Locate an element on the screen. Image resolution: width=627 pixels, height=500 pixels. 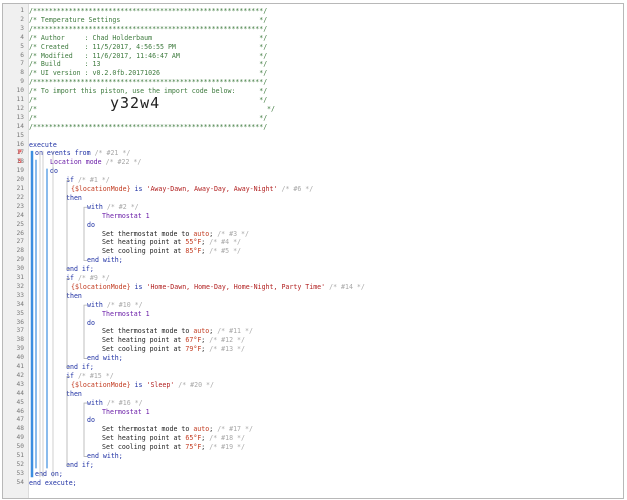
line-number: 38 is located at coordinates (20, 340).